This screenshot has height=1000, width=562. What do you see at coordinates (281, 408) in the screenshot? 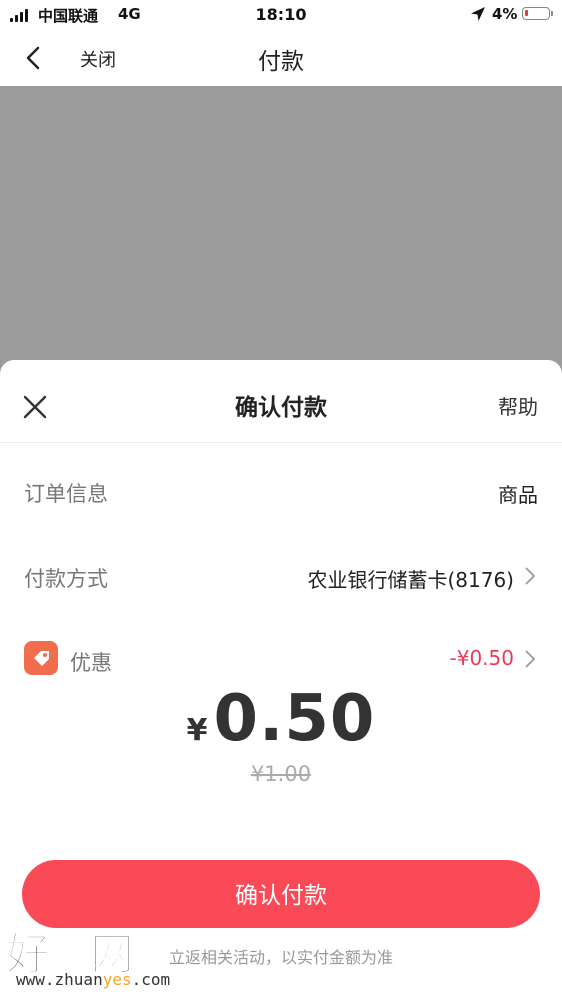
I see `sheet-title: 确认付款` at bounding box center [281, 408].